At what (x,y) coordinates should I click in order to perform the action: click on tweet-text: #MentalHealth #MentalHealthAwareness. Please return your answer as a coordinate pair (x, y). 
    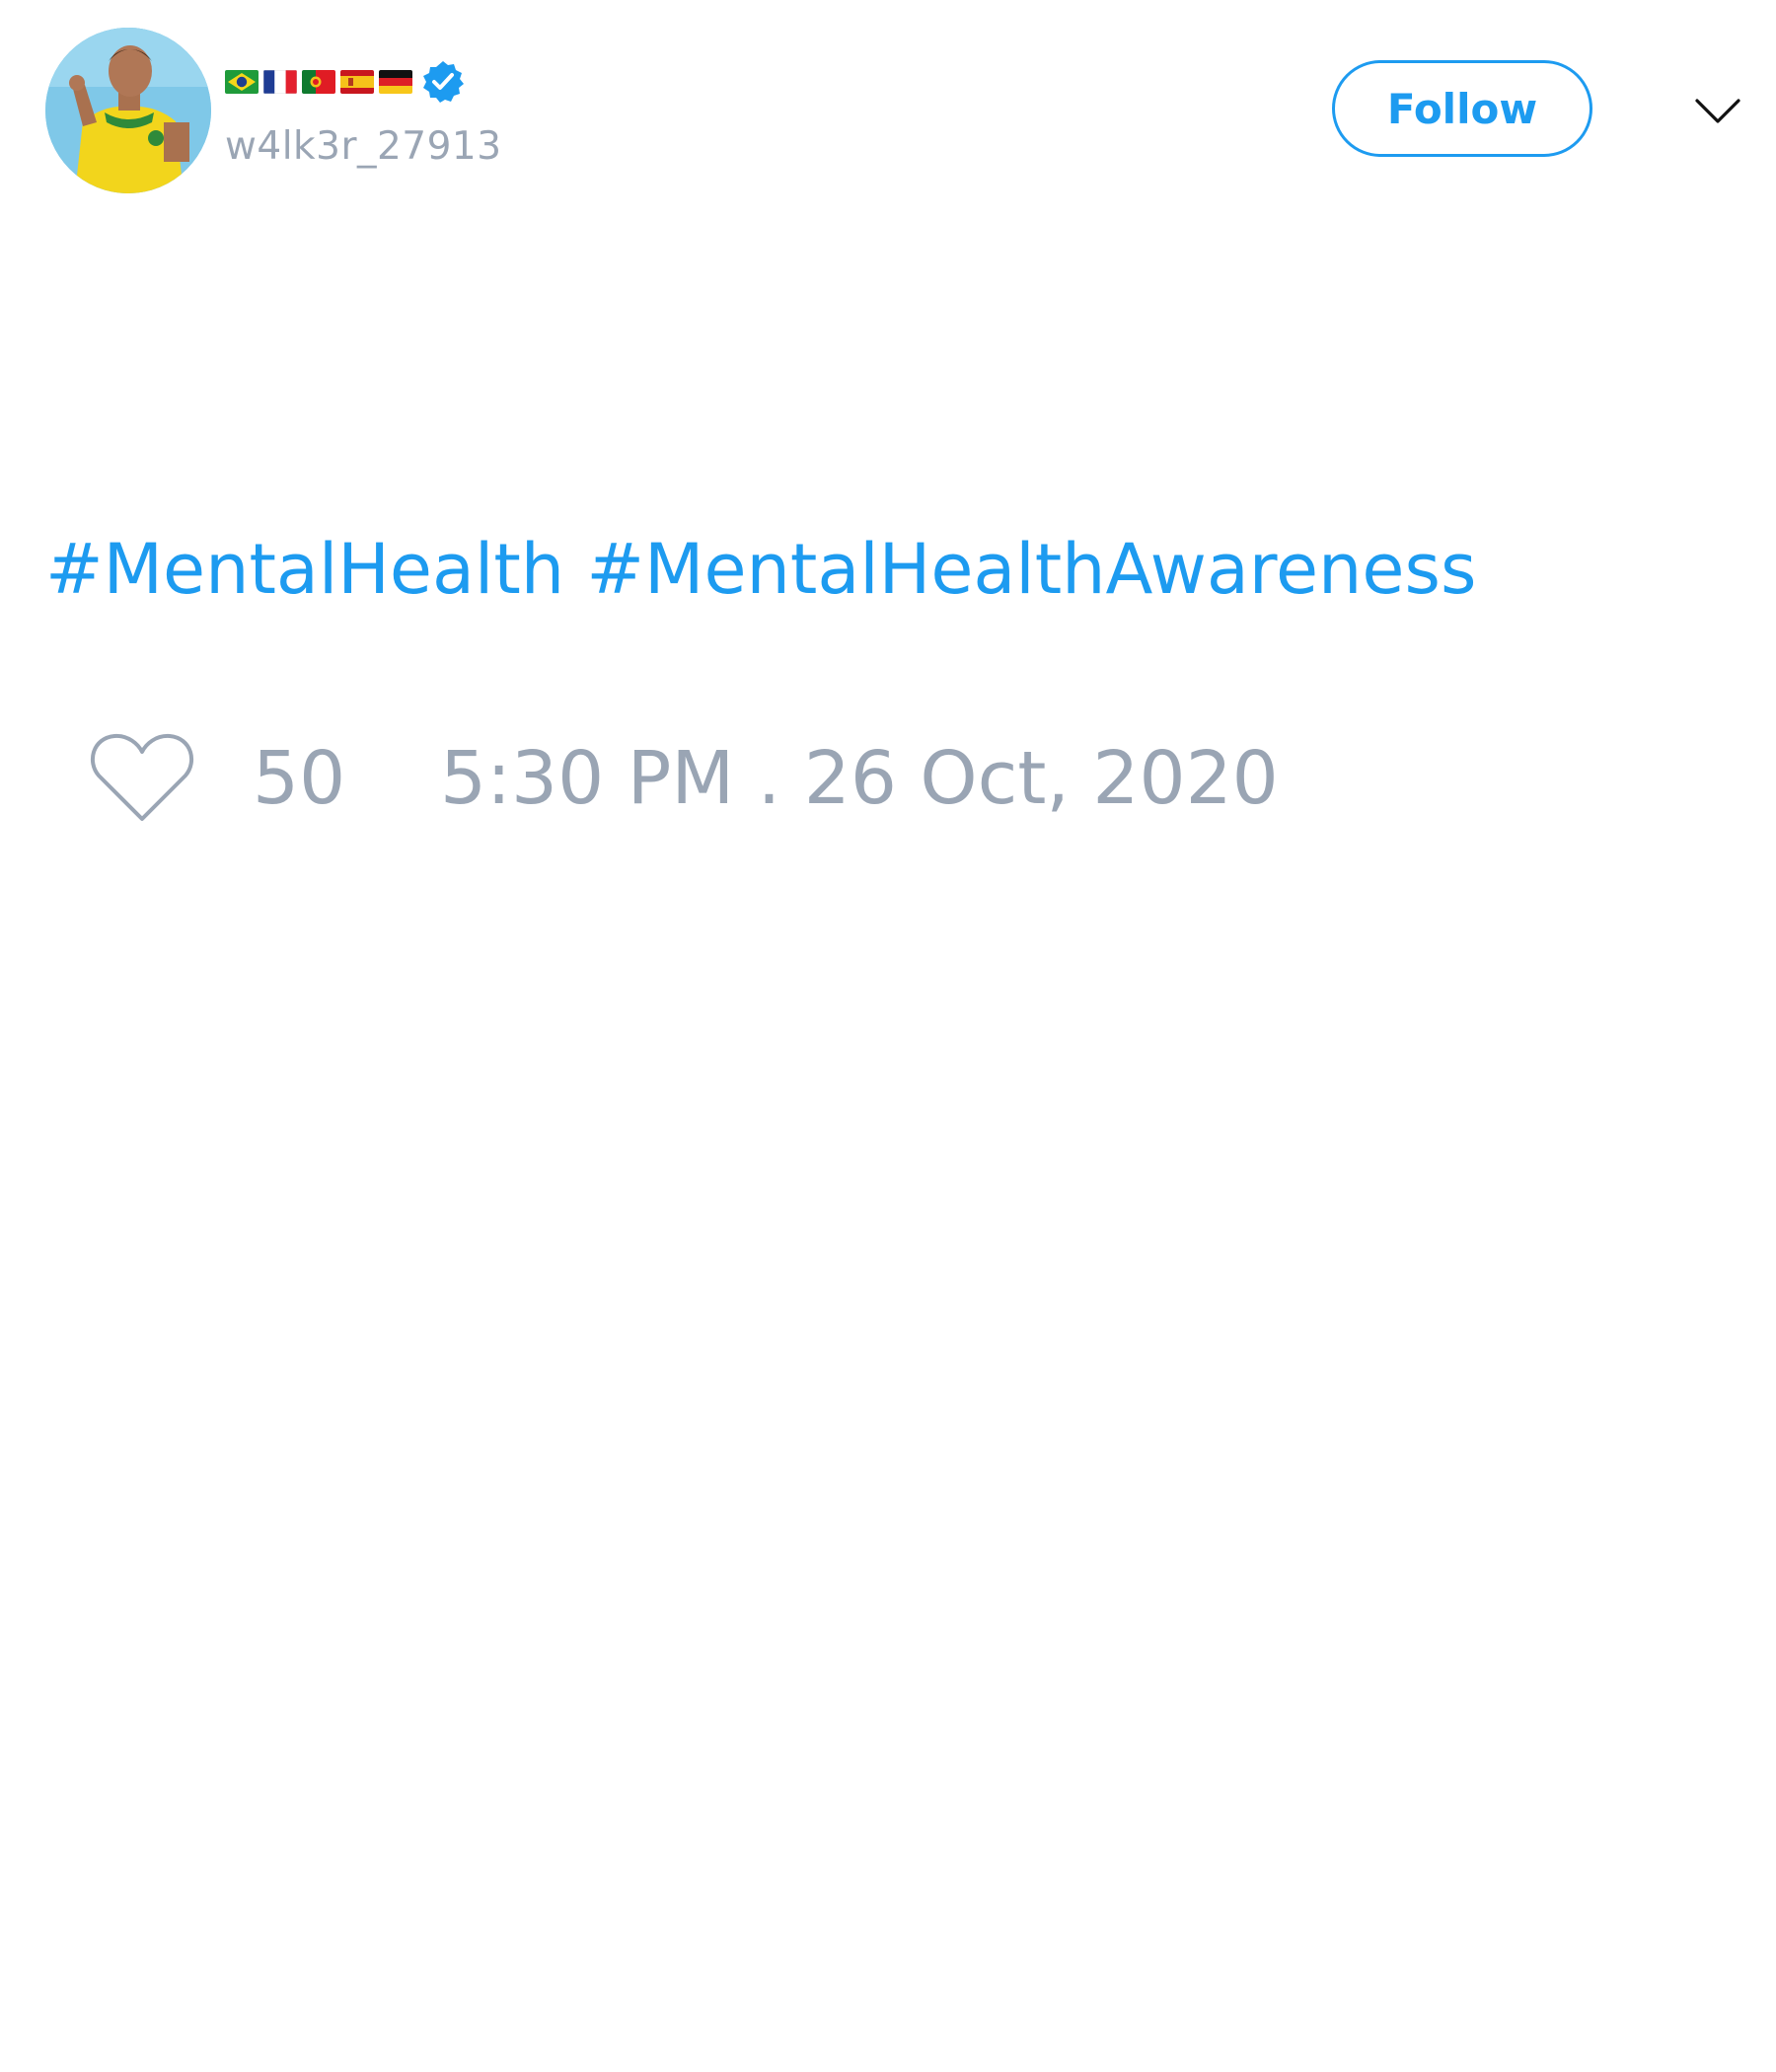
    Looking at the image, I should click on (761, 570).